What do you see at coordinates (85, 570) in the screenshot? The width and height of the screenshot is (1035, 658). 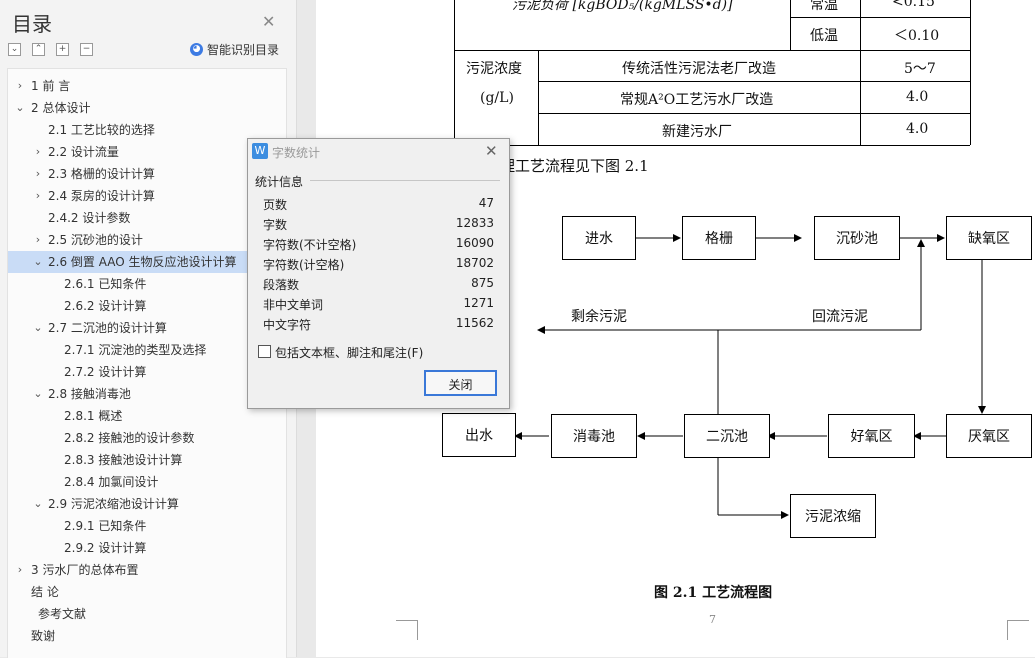 I see `toc-item-label: 3 污水厂的总体布置` at bounding box center [85, 570].